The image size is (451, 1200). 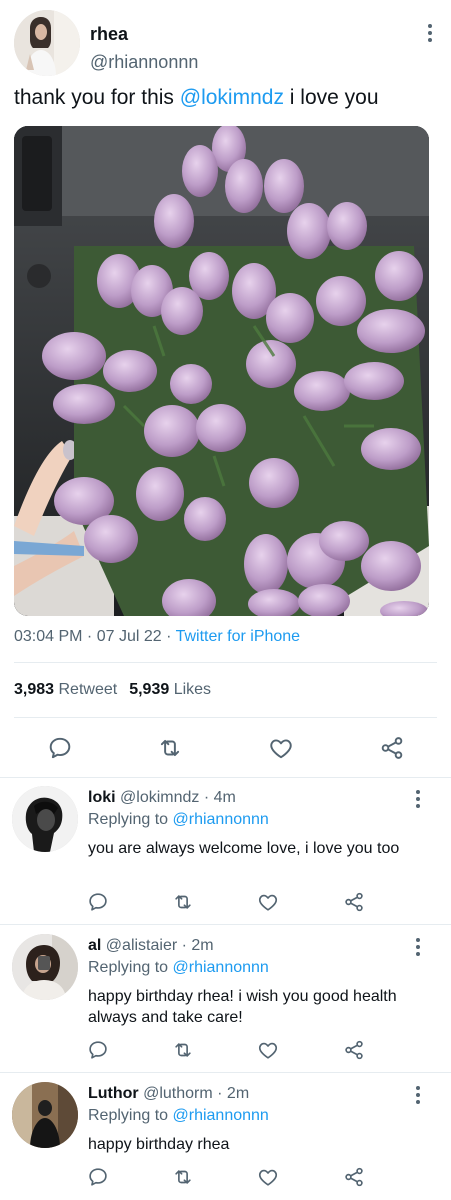 What do you see at coordinates (109, 34) in the screenshot?
I see `display-name: rhea` at bounding box center [109, 34].